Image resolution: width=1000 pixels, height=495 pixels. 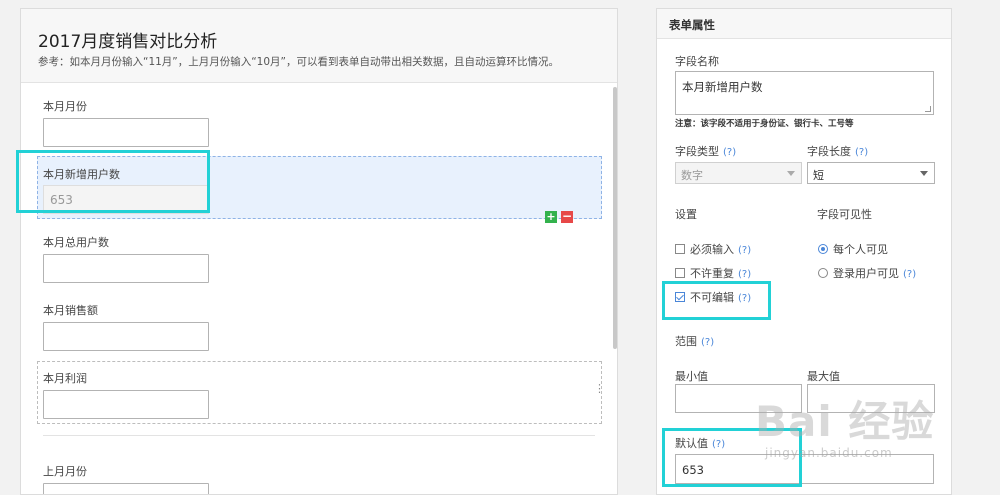 I want to click on drag-handle-icon: ⋮, so click(x=599, y=388).